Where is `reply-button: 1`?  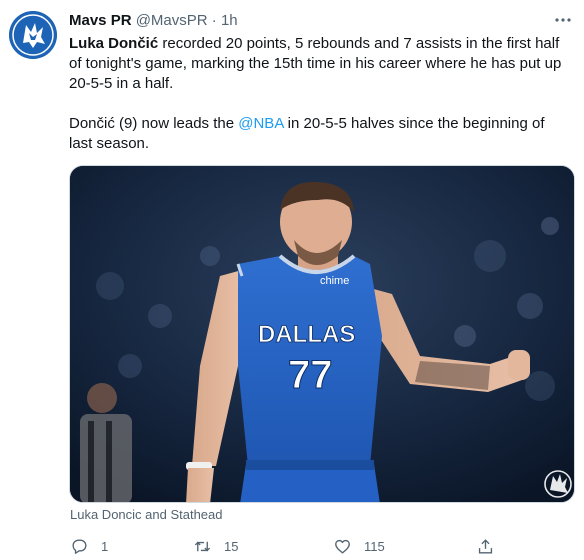
reply-button: 1 is located at coordinates (89, 546).